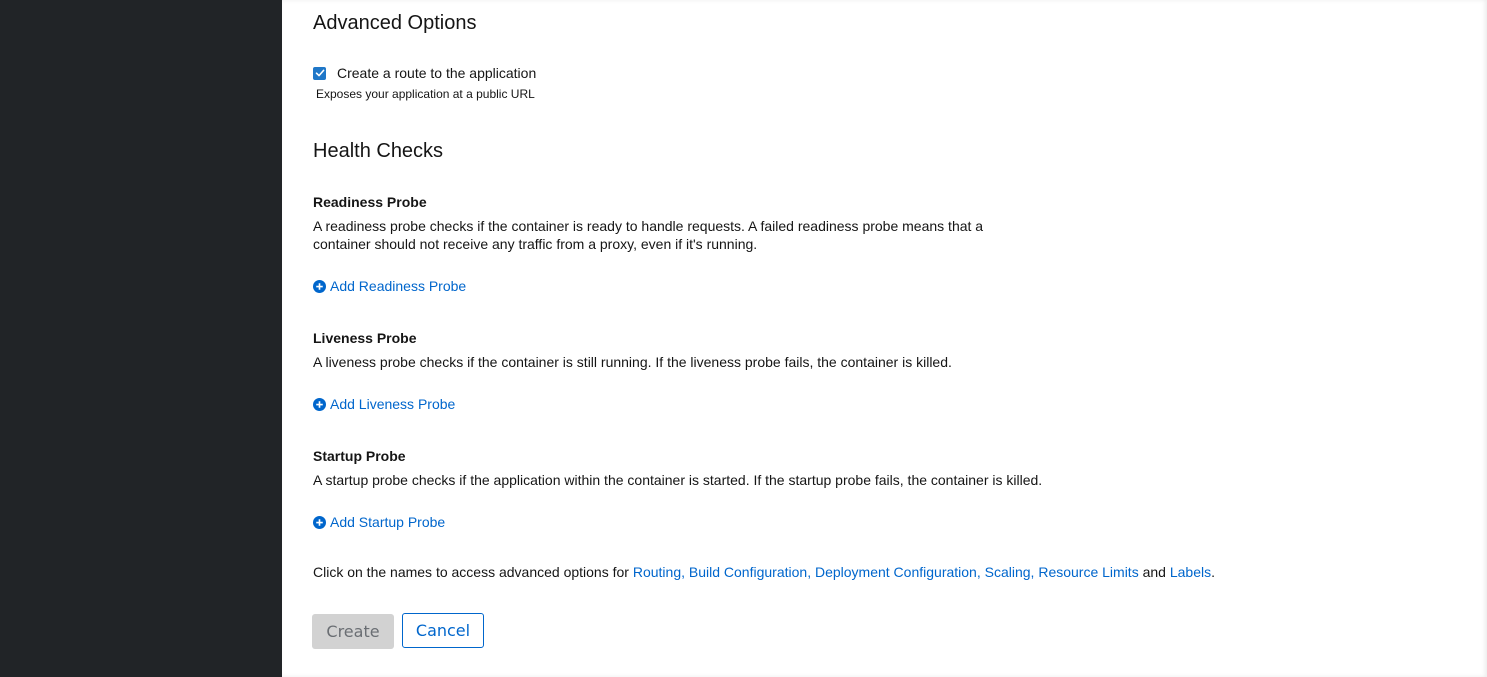  What do you see at coordinates (443, 630) in the screenshot?
I see `cancel-button: Cancel` at bounding box center [443, 630].